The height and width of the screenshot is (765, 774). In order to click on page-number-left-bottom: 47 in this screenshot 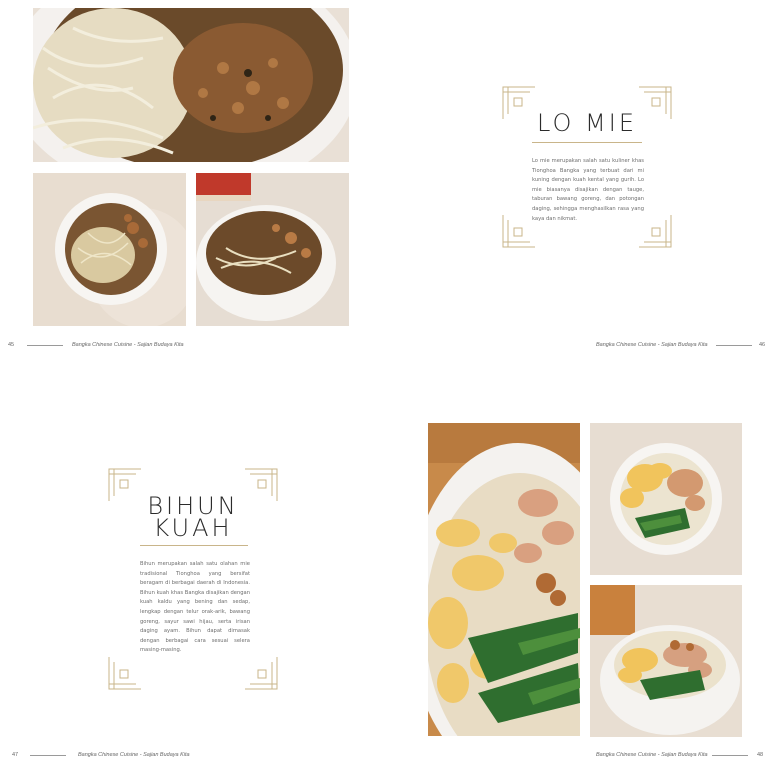, I will do `click(15, 755)`.